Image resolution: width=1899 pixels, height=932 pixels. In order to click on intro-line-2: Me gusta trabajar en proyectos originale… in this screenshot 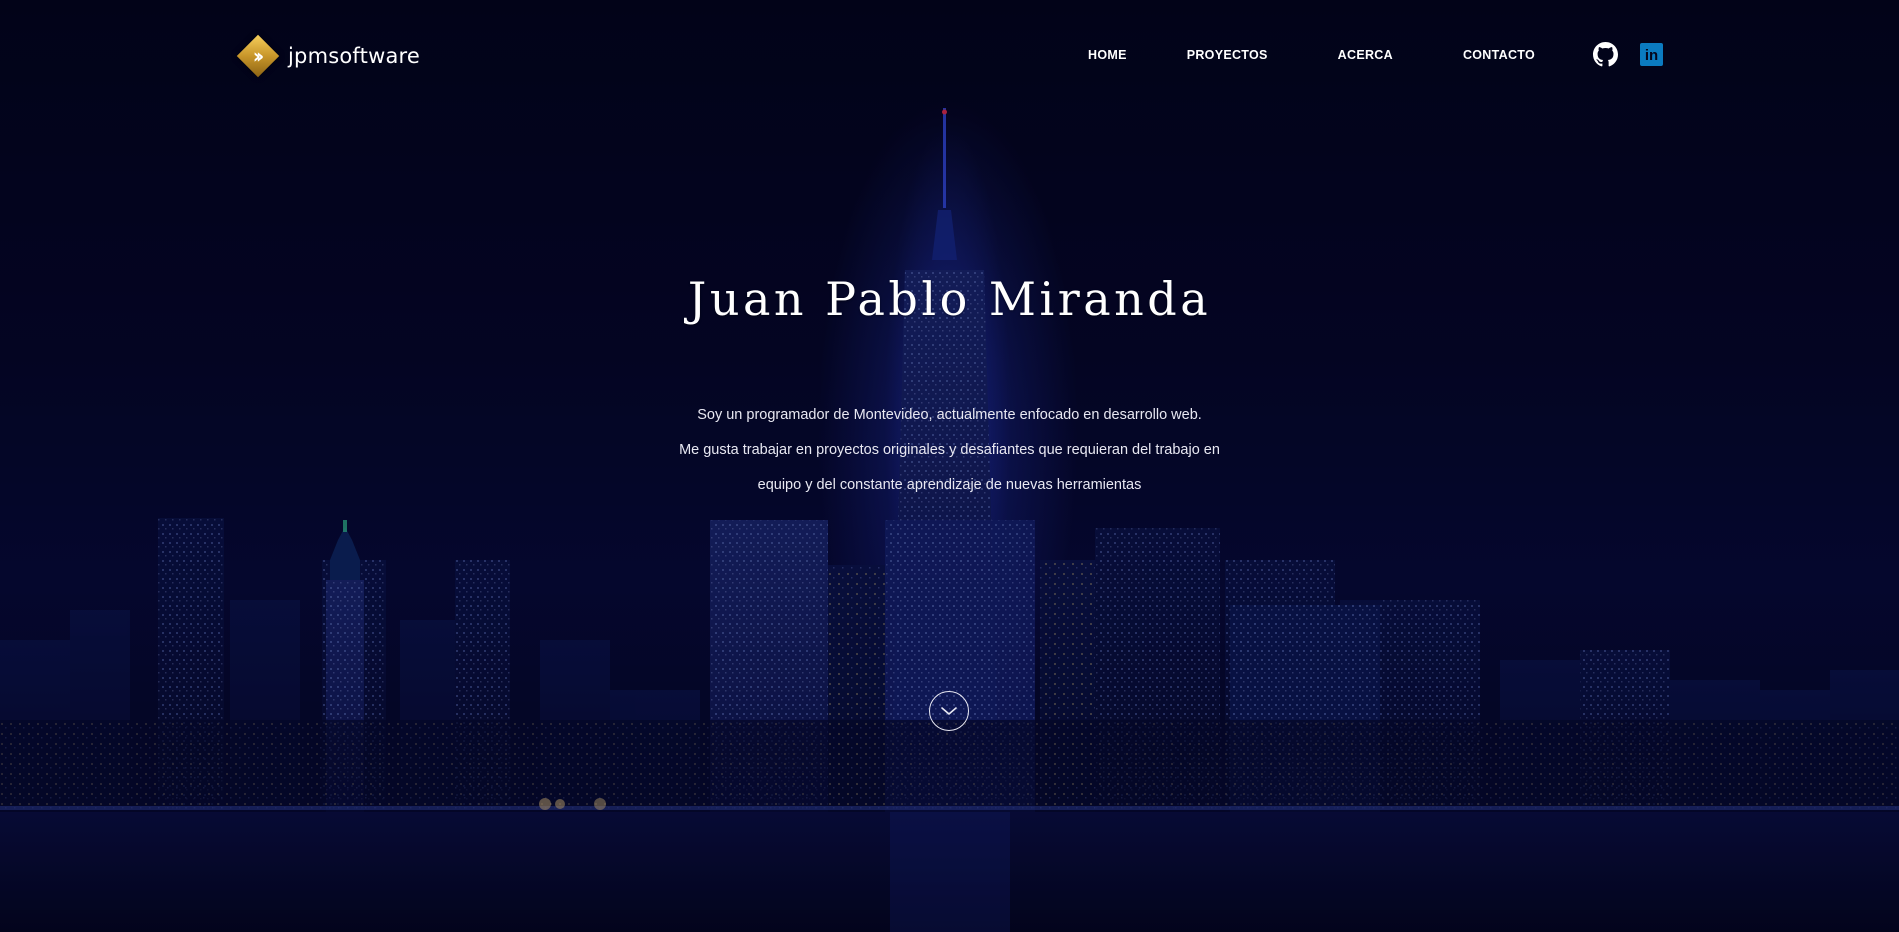, I will do `click(949, 450)`.